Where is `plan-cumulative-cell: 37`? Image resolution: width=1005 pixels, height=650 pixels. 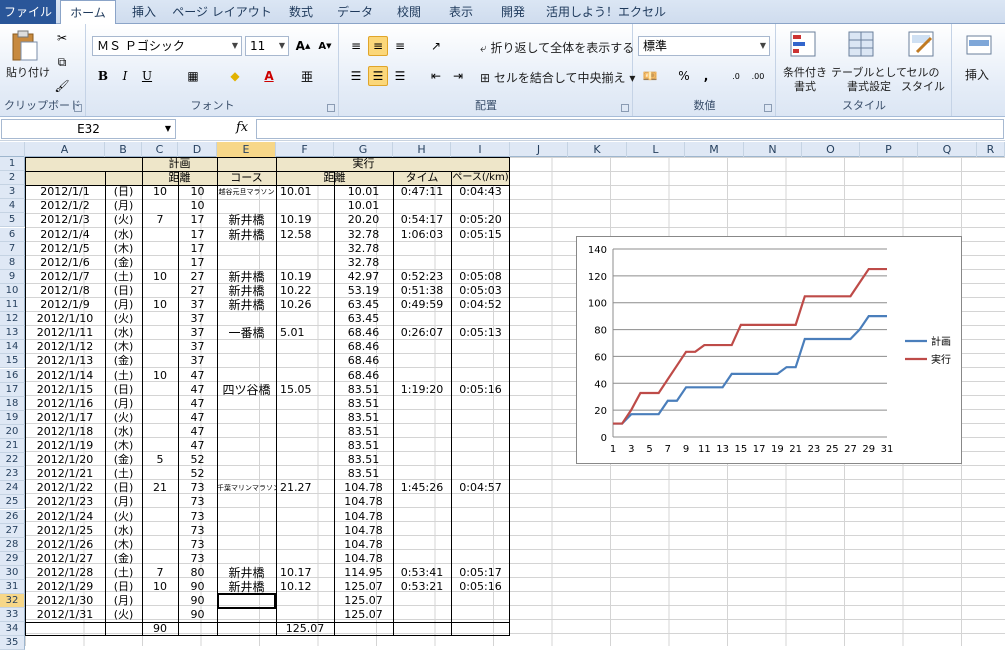 plan-cumulative-cell: 37 is located at coordinates (197, 305).